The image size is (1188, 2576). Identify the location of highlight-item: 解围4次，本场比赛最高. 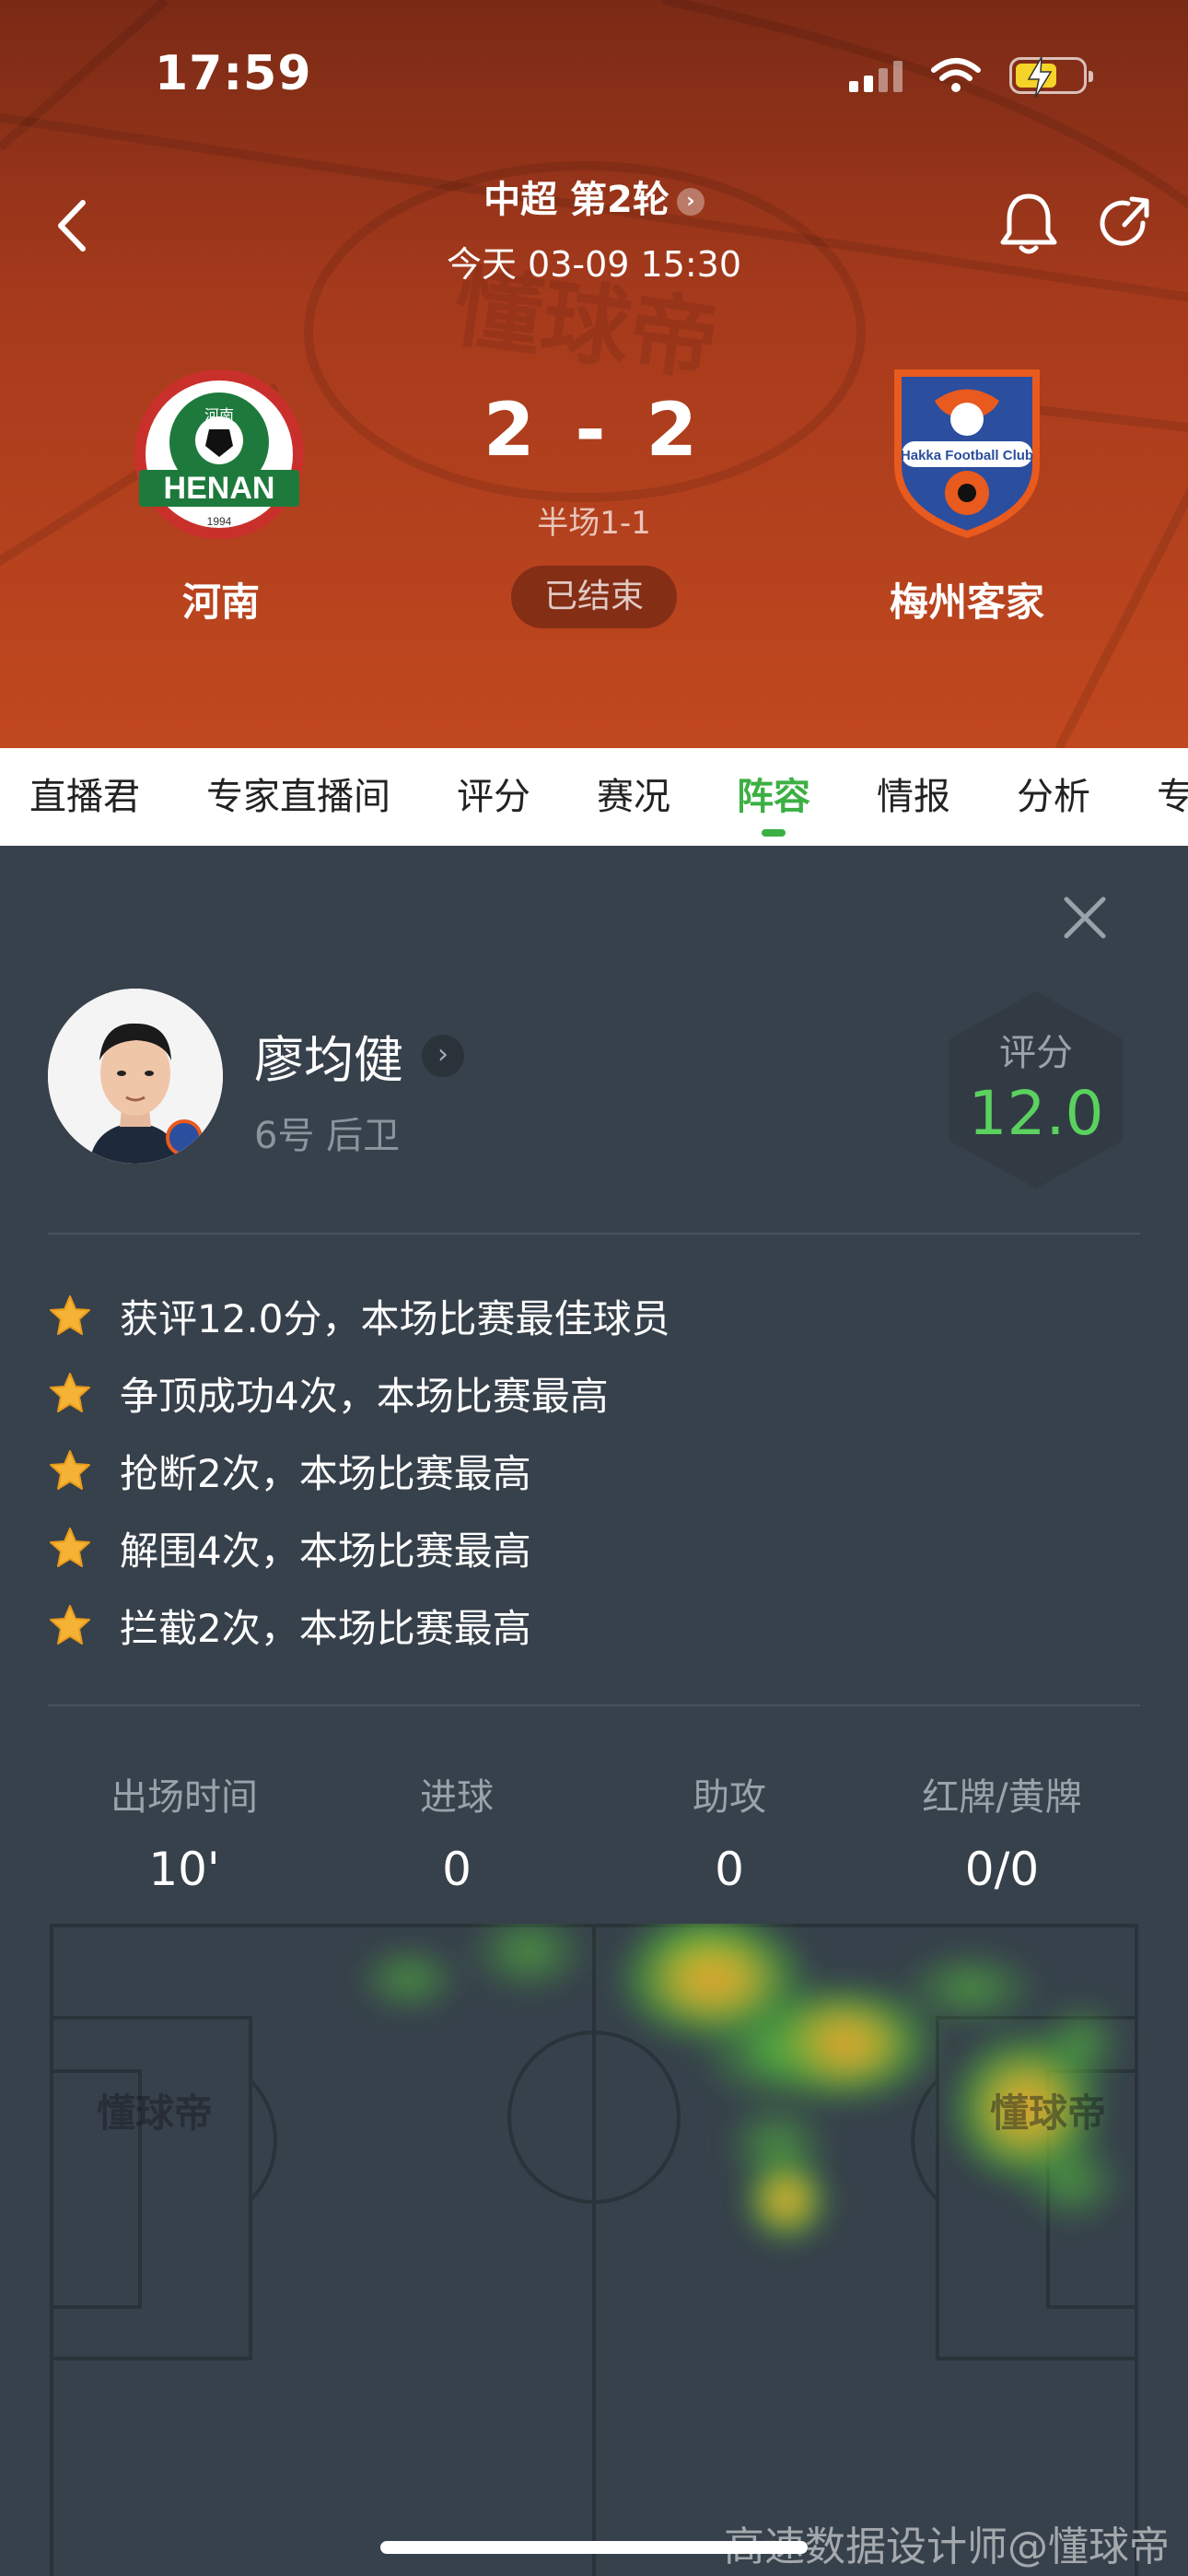
(594, 1548).